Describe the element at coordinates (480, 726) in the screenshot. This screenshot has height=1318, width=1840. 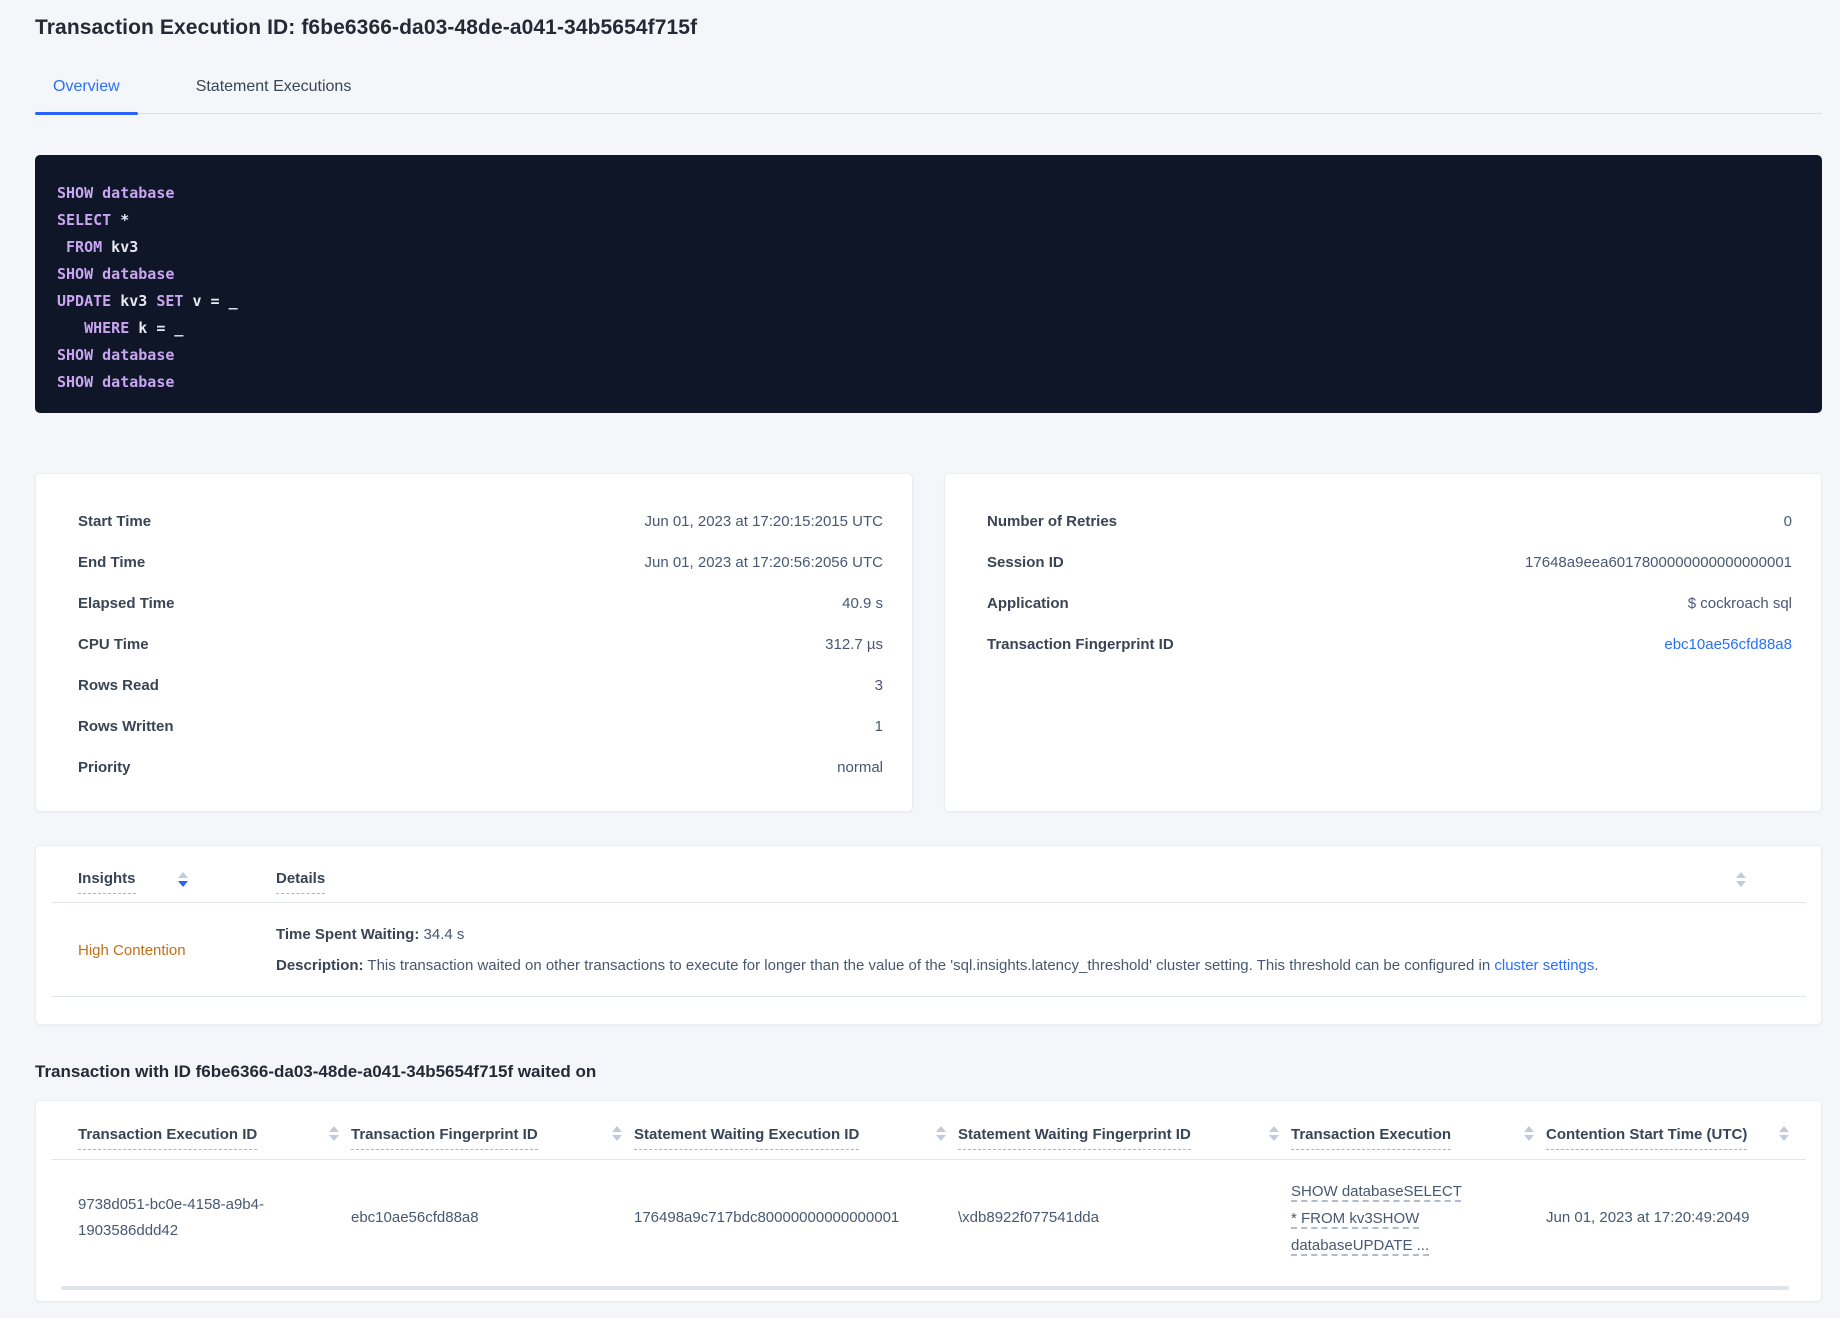
I see `detail-row-rows-written: Rows Written 1` at that location.